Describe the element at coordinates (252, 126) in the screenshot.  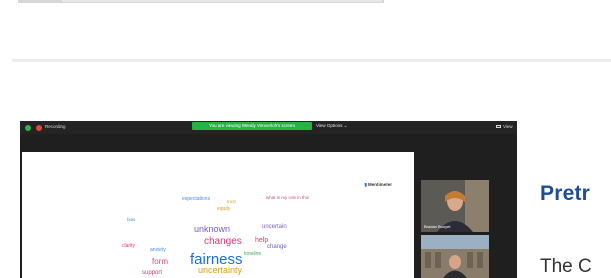
I see `viewing-screen-banner: You are viewing Wendy Venverloh's screen` at that location.